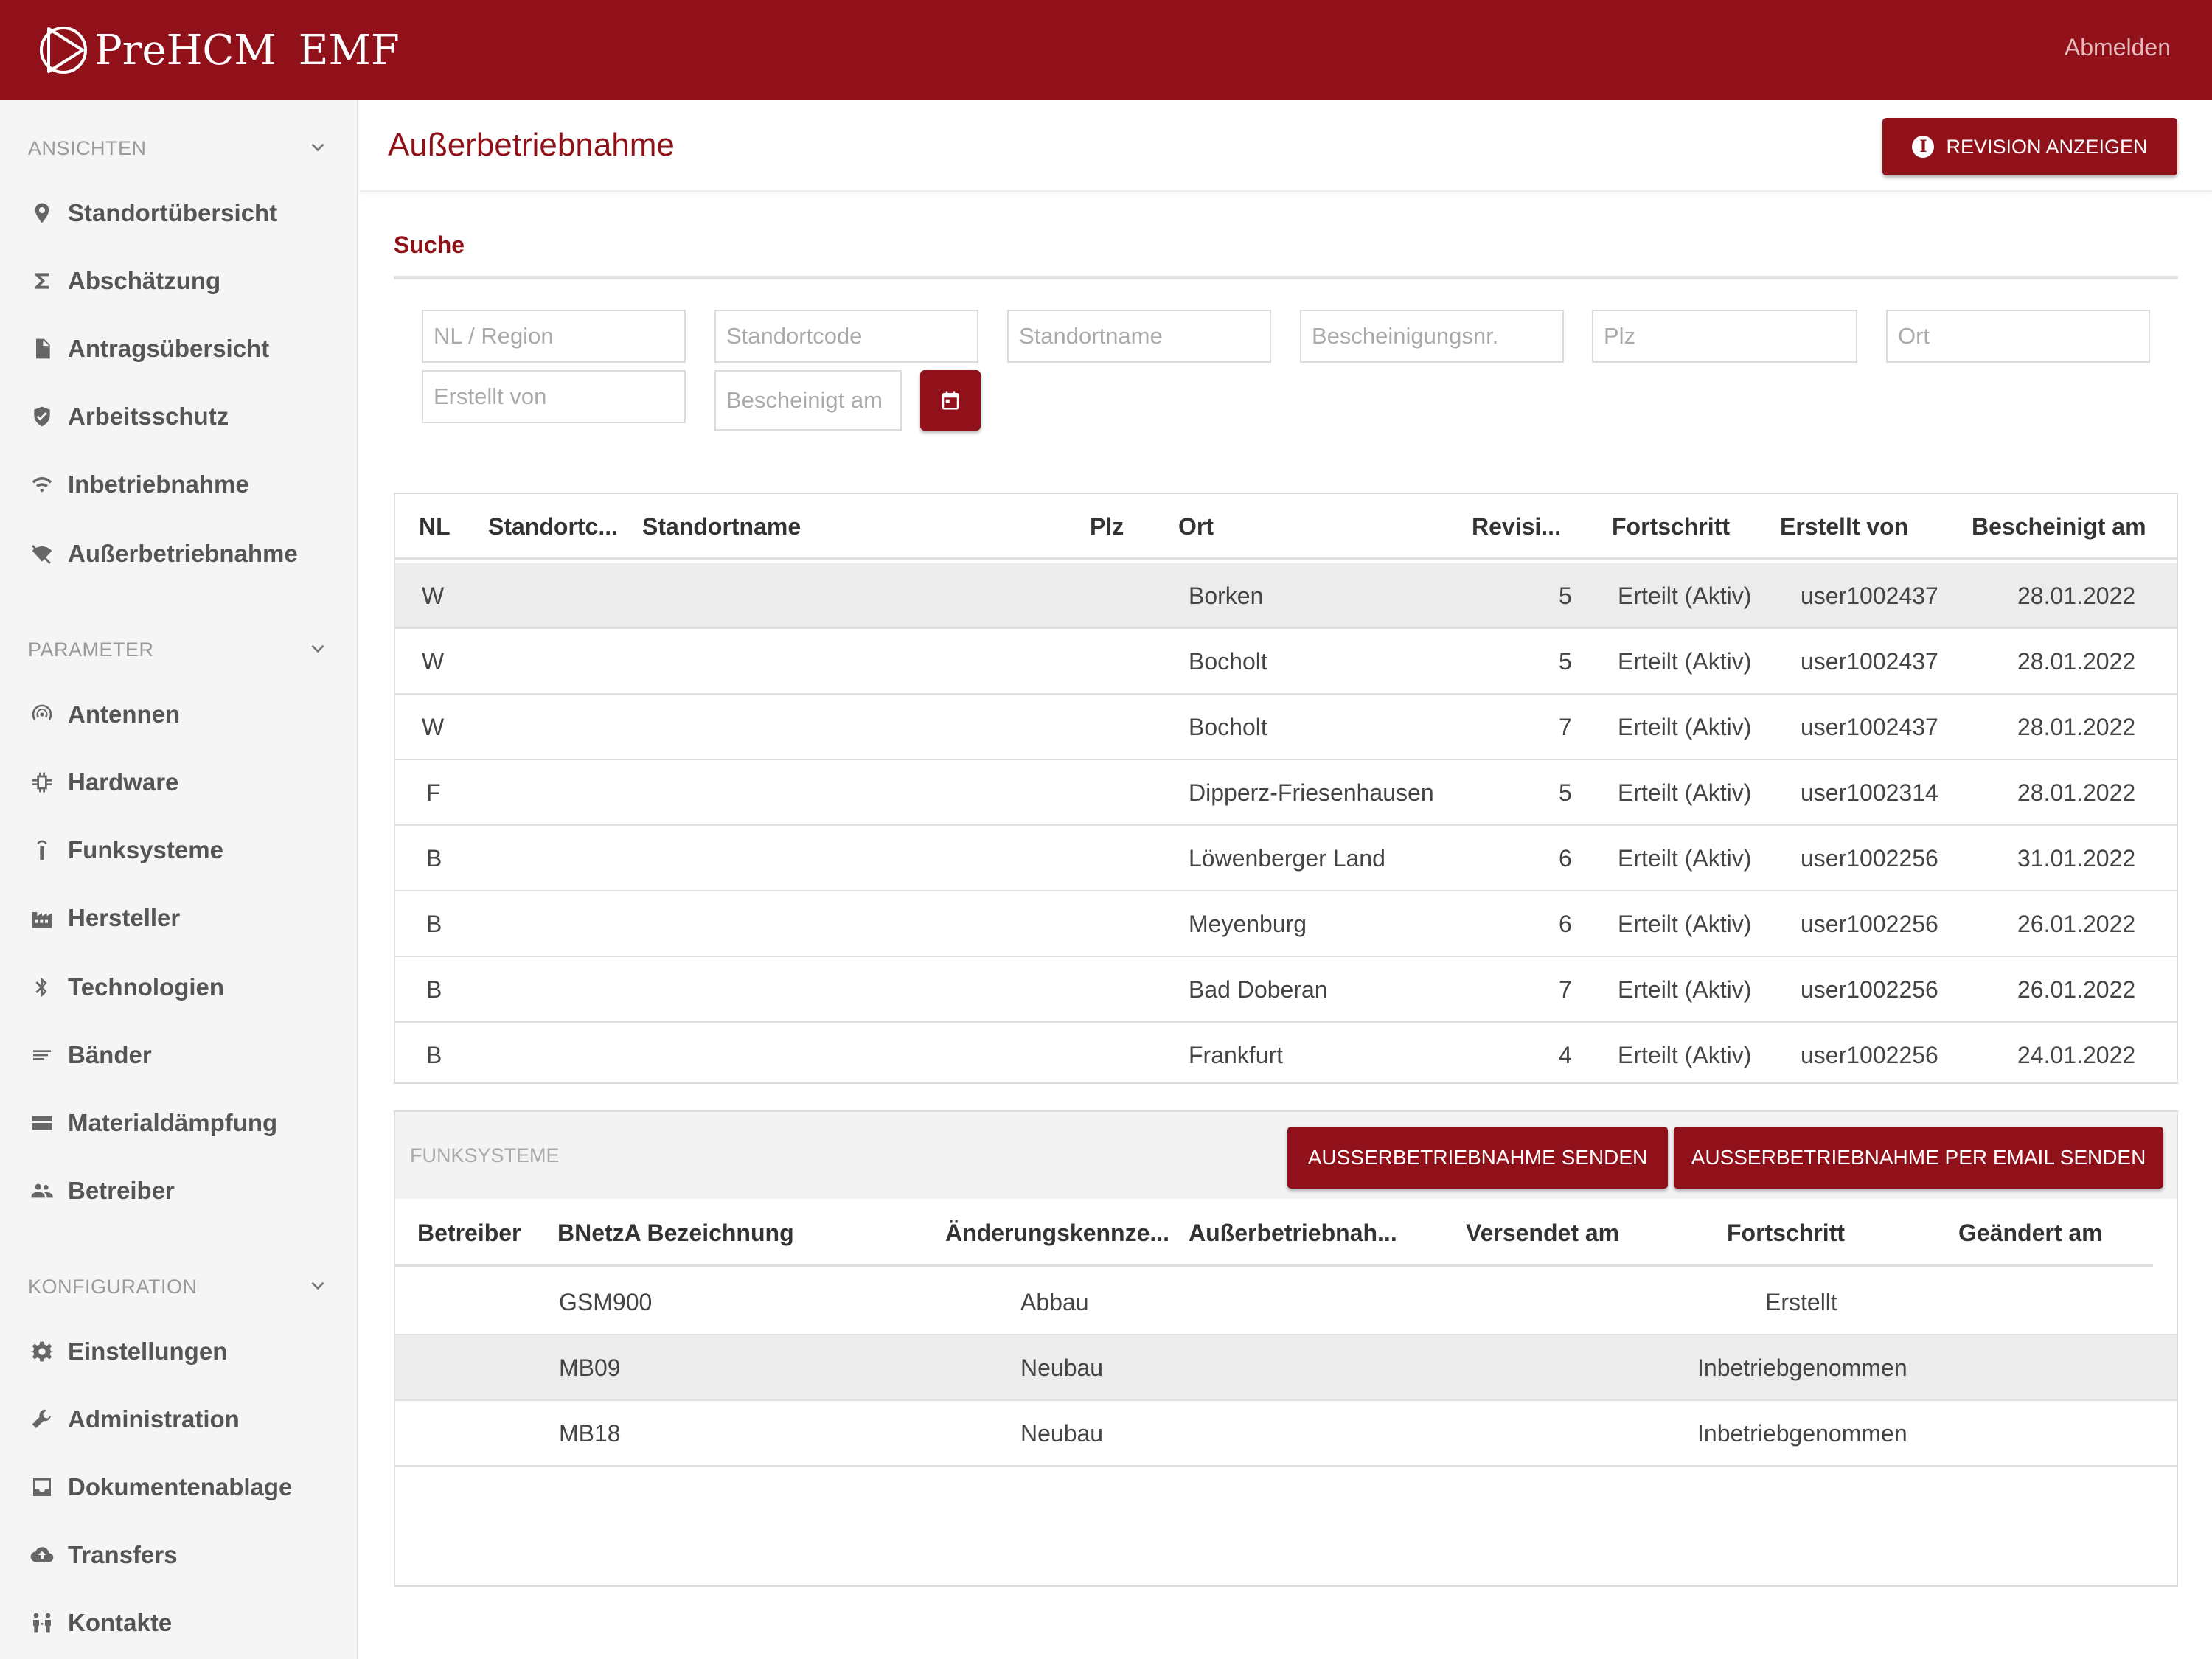  What do you see at coordinates (127, 1352) in the screenshot?
I see `sidebar-item-einstellungen: Einstellungen` at bounding box center [127, 1352].